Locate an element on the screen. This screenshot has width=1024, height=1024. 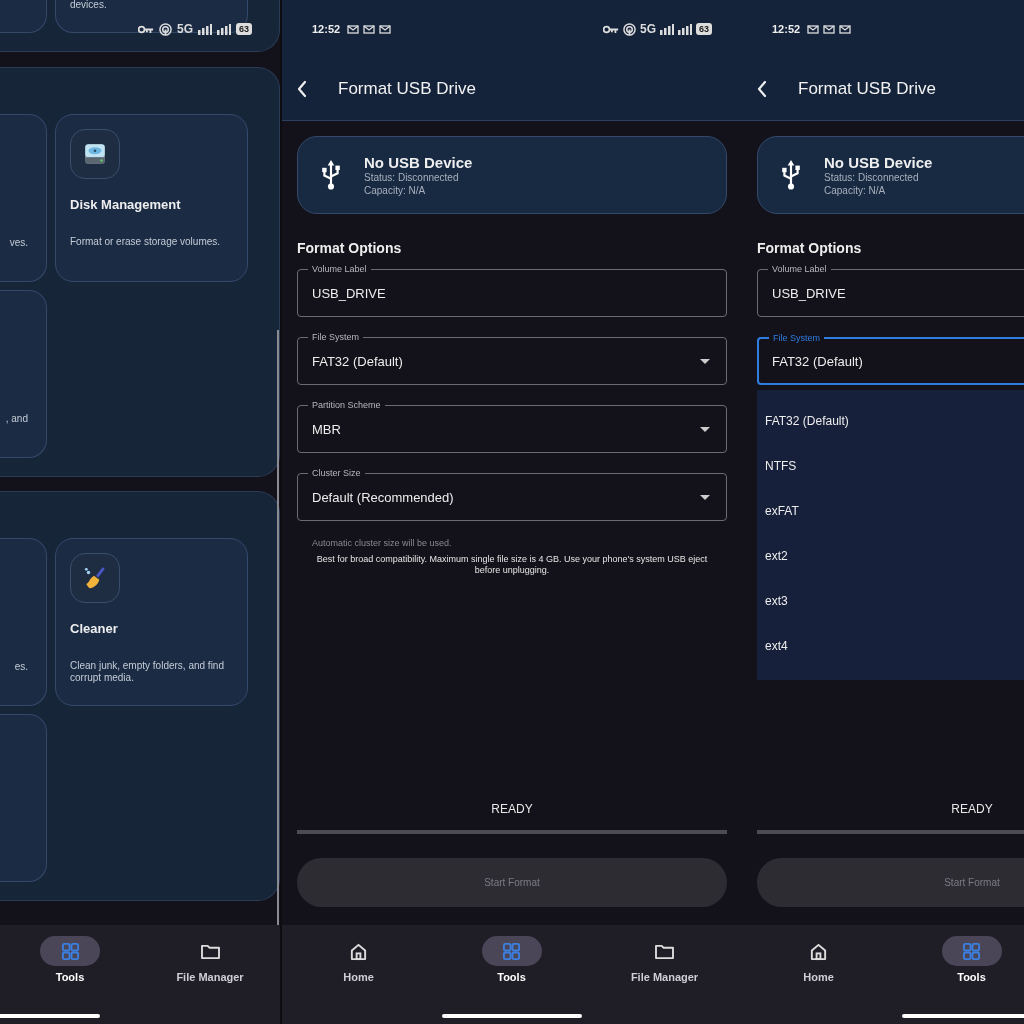
field-value: Default (Recommended) is located at coordinates (383, 497).